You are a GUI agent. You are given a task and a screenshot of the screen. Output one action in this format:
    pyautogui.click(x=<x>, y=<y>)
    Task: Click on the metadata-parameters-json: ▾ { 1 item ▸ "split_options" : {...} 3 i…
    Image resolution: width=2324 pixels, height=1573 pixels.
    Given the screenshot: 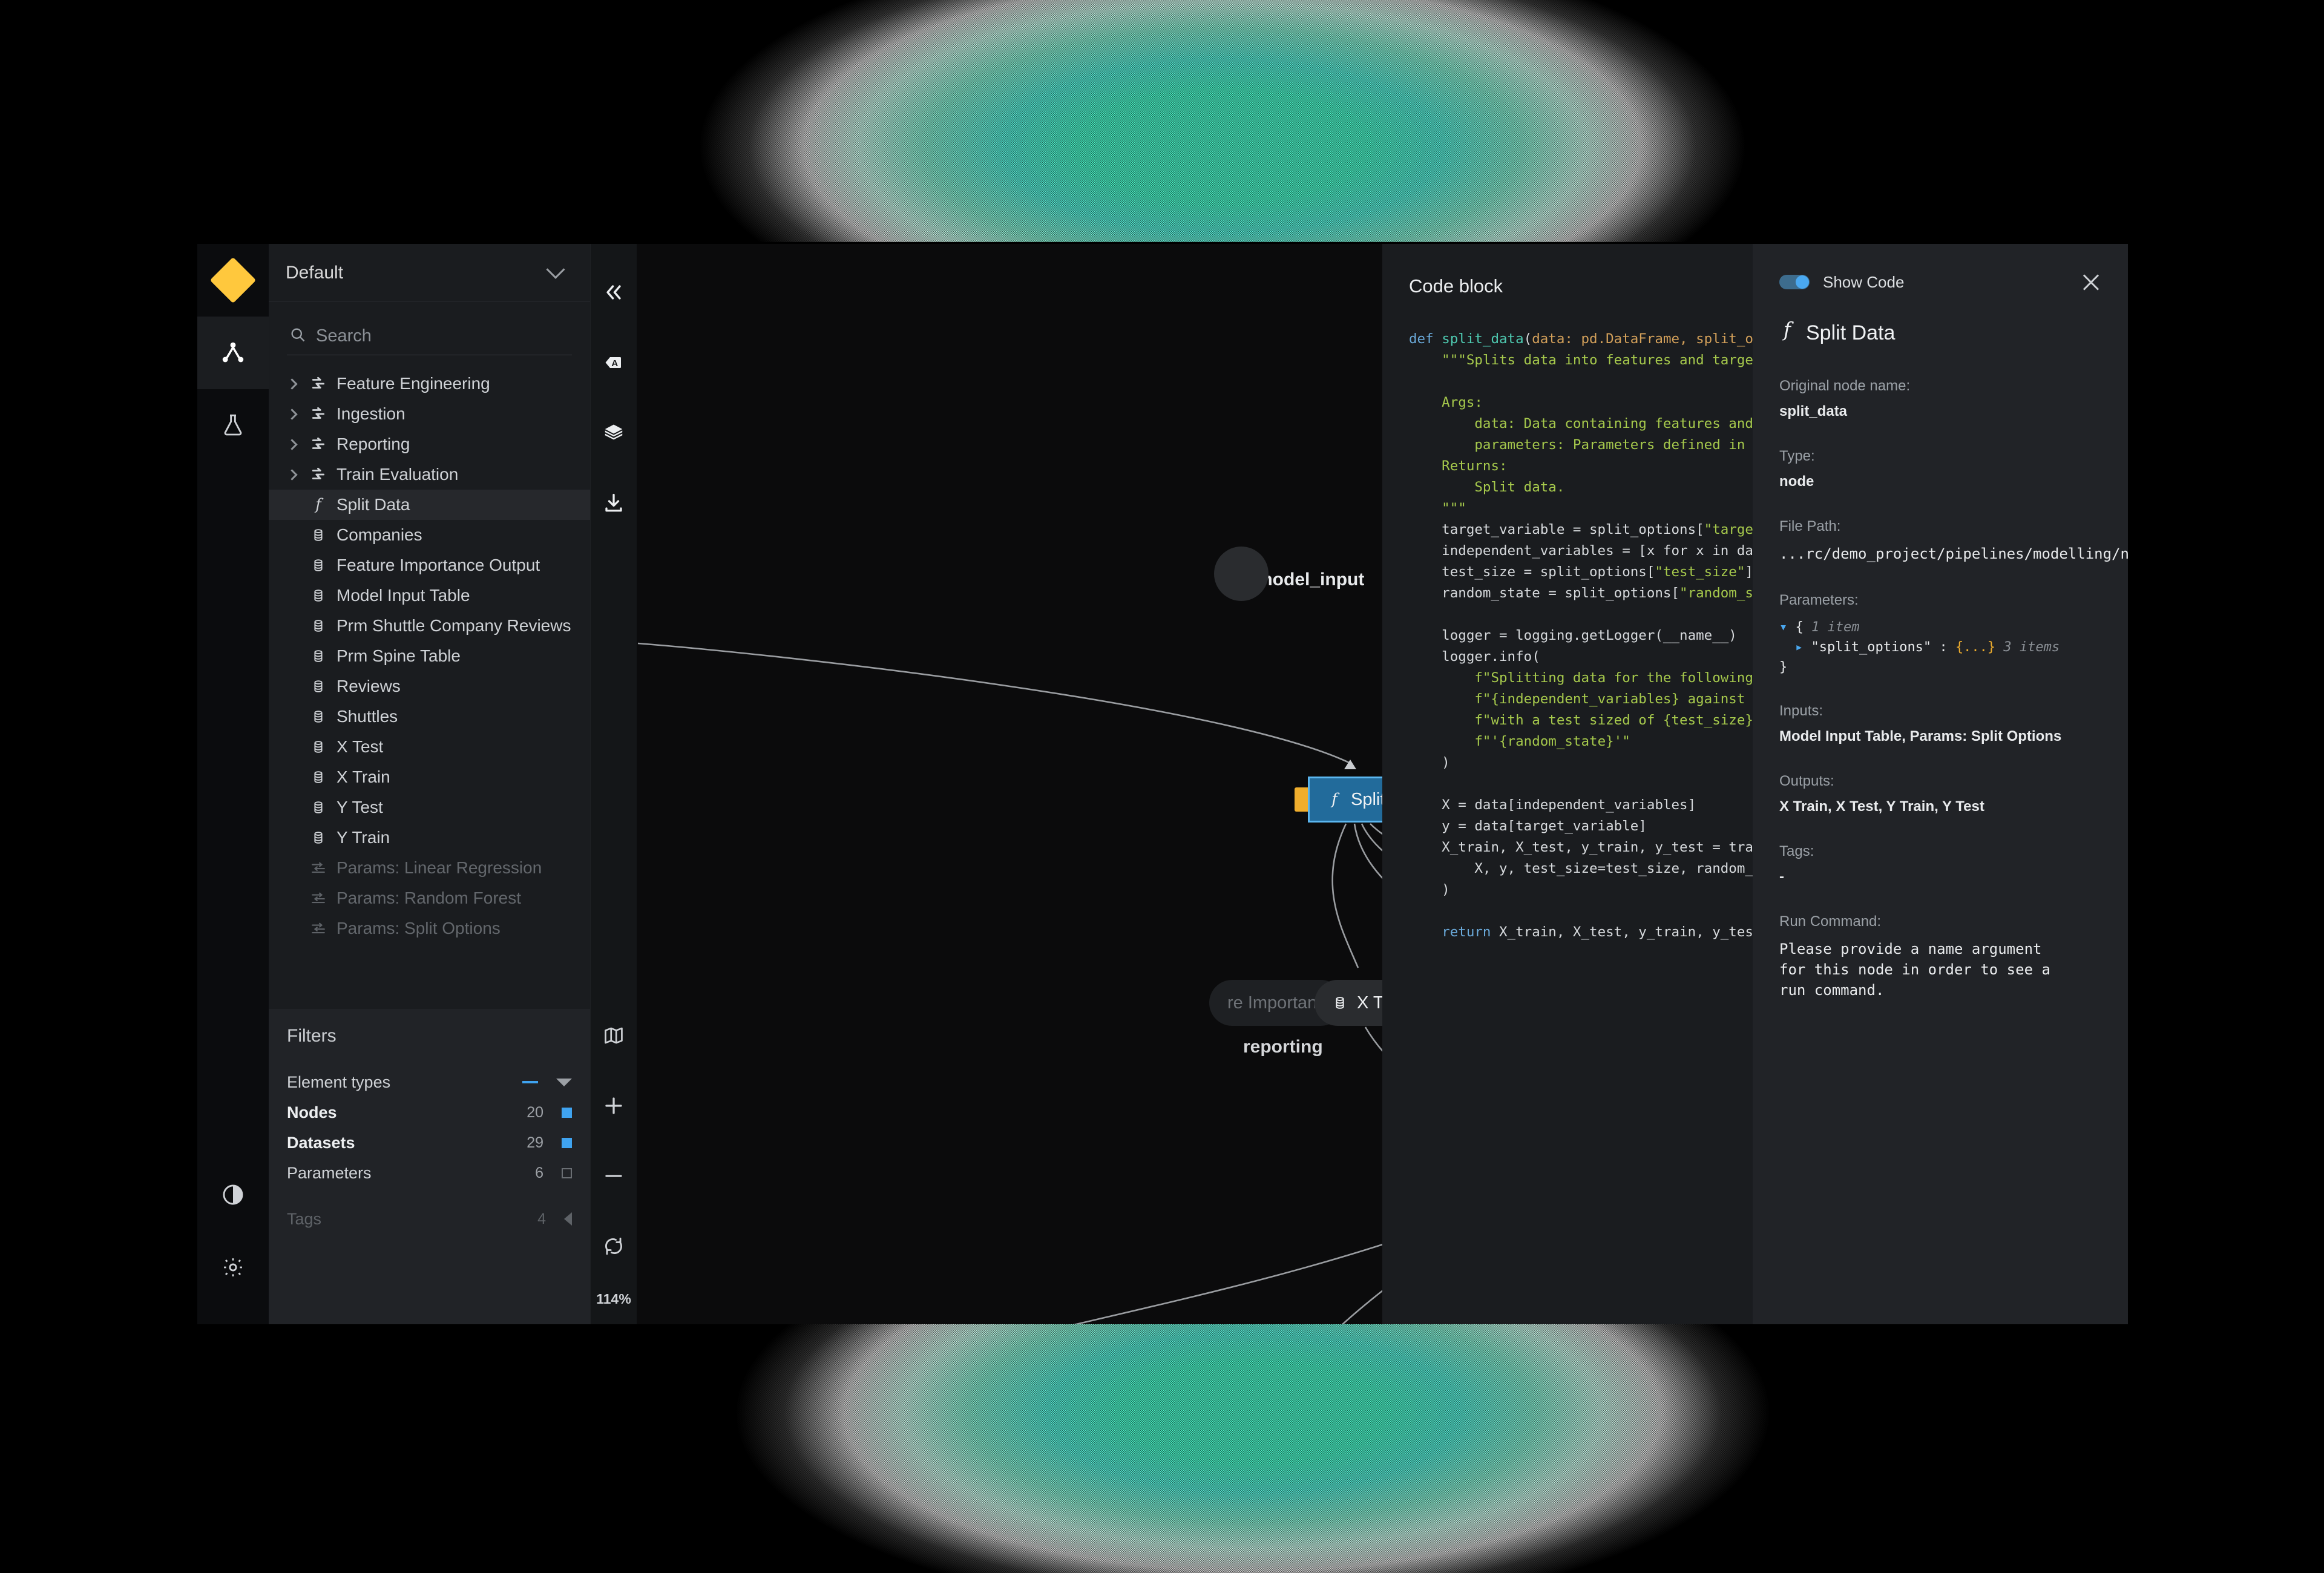 What is the action you would take?
    pyautogui.click(x=1940, y=647)
    